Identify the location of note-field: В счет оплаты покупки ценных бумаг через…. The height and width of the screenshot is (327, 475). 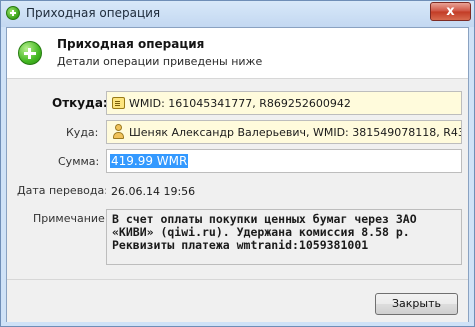
(284, 237).